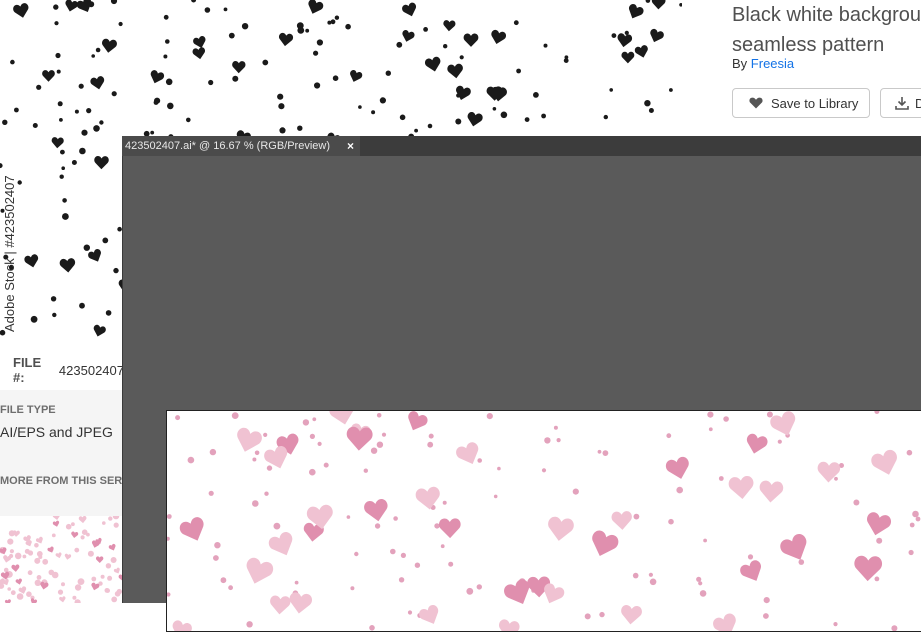  Describe the element at coordinates (772, 63) in the screenshot. I see `author-link: Freesia` at that location.